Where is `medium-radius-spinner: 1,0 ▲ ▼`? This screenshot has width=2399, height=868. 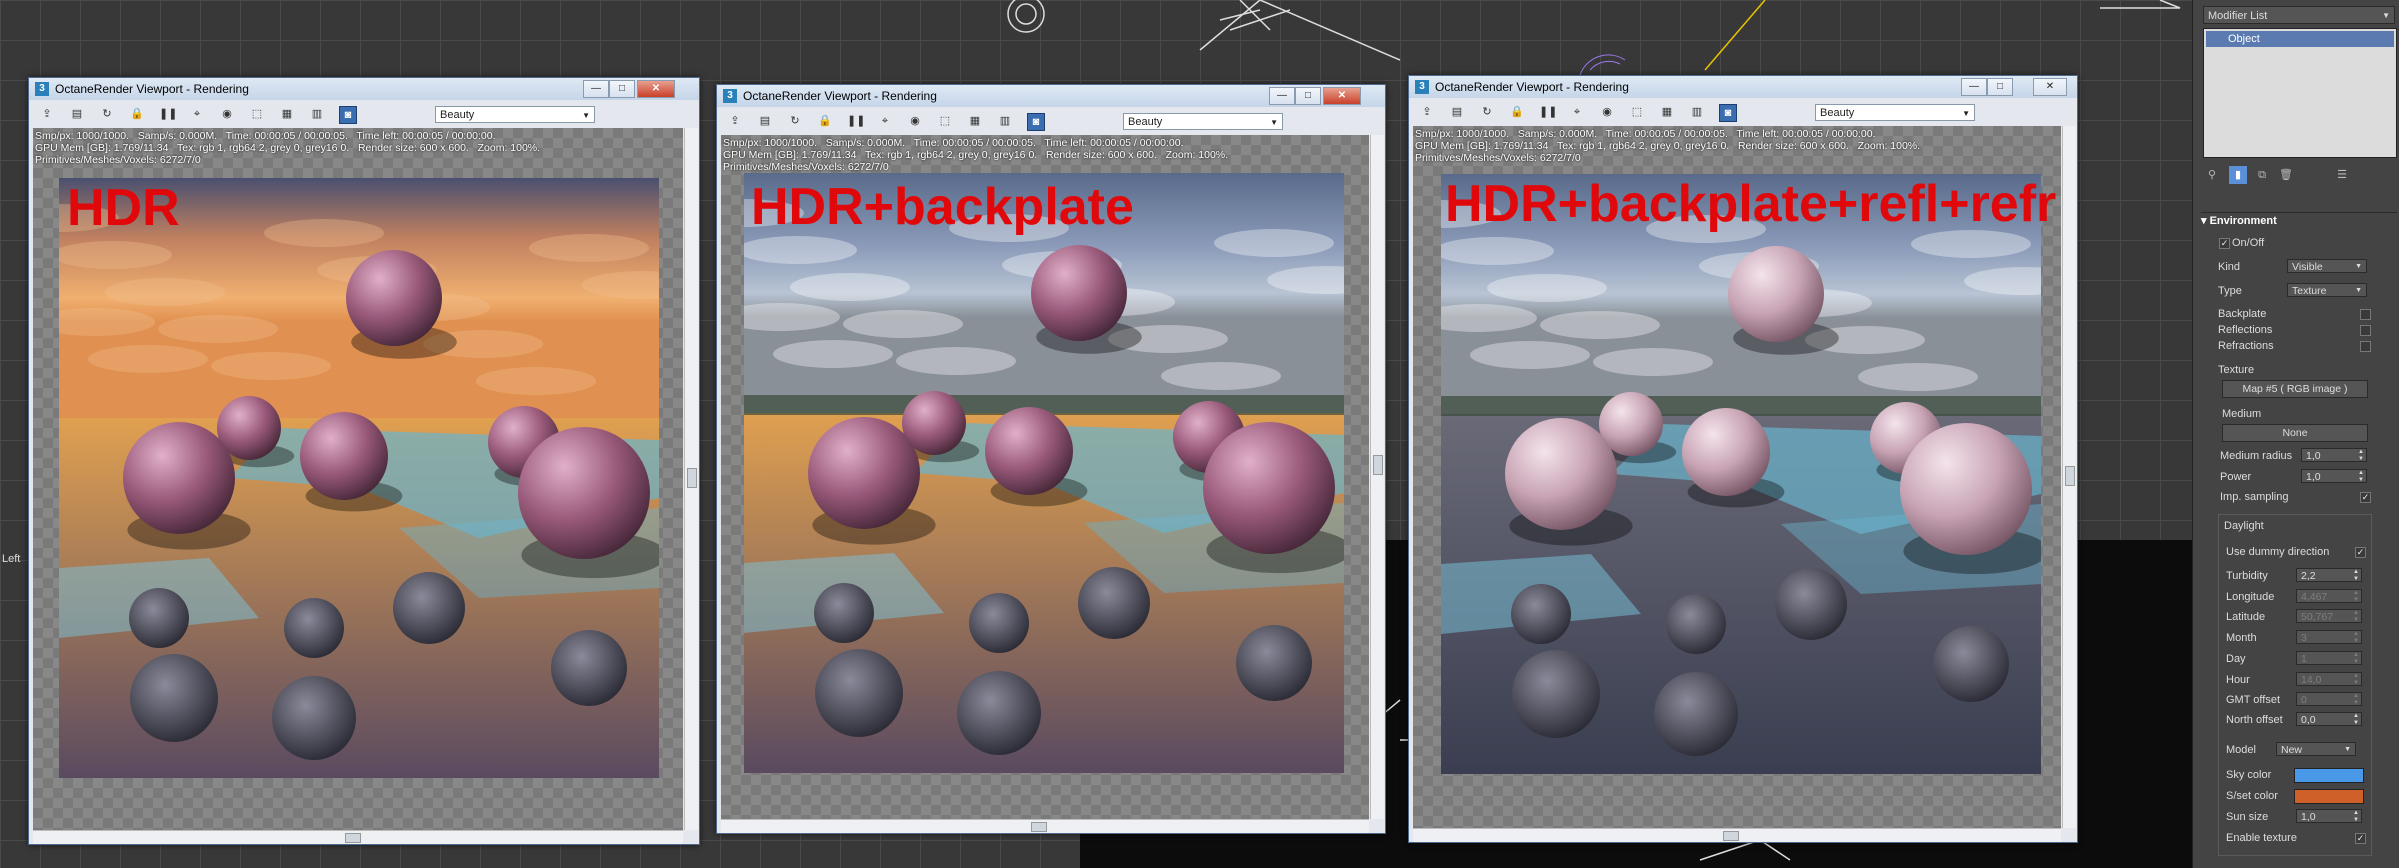
medium-radius-spinner: 1,0 ▲ ▼ is located at coordinates (2334, 455).